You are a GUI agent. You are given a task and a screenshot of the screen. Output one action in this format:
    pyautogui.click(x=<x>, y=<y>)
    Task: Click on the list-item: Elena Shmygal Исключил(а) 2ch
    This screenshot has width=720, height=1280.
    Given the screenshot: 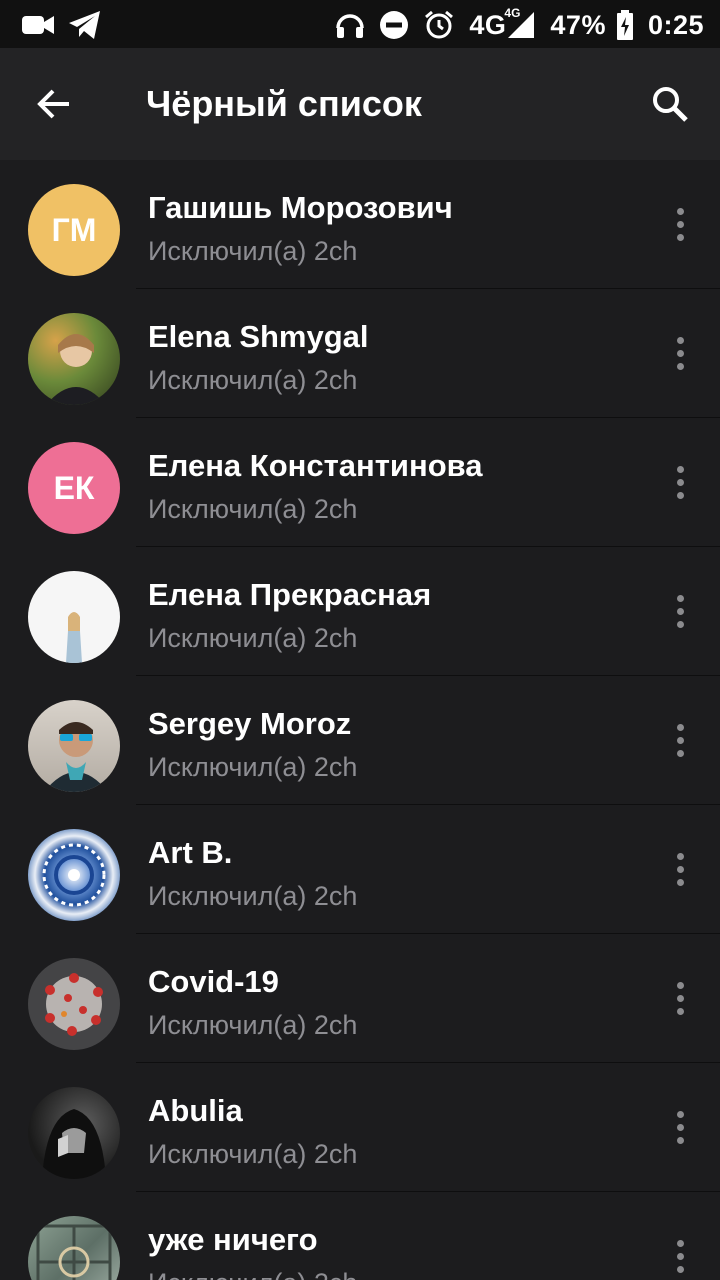 What is the action you would take?
    pyautogui.click(x=360, y=353)
    